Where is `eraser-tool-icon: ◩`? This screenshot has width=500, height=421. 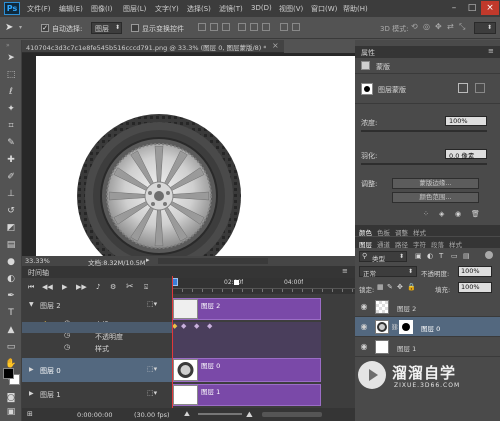 eraser-tool-icon: ◩ is located at coordinates (11, 228).